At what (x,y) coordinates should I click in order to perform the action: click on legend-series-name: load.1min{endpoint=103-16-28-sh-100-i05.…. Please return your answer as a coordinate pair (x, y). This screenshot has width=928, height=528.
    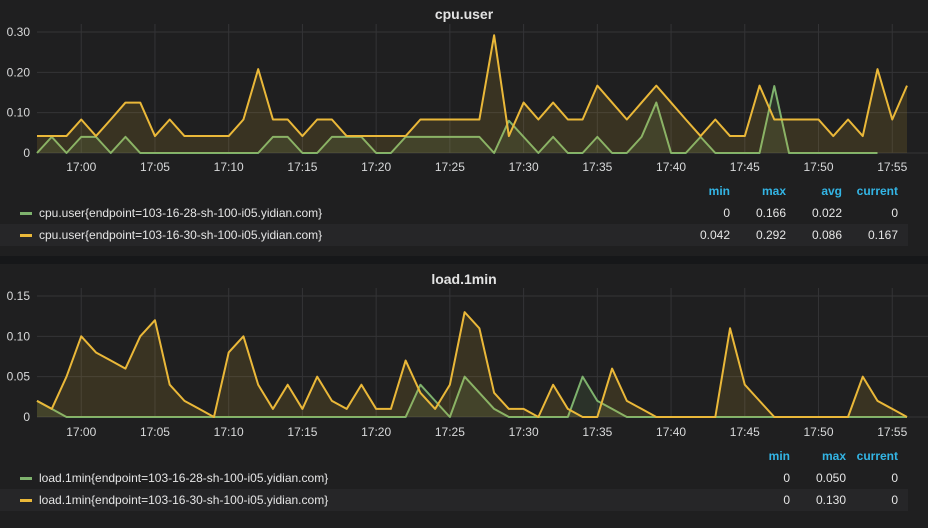
    Looking at the image, I should click on (183, 478).